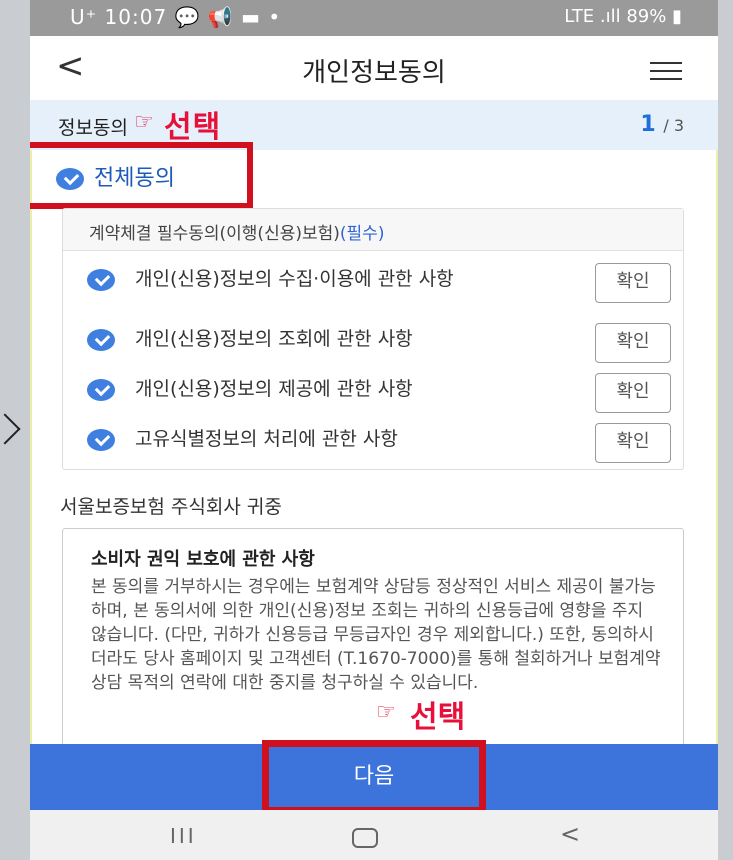  What do you see at coordinates (374, 777) in the screenshot?
I see `highlight-box-next` at bounding box center [374, 777].